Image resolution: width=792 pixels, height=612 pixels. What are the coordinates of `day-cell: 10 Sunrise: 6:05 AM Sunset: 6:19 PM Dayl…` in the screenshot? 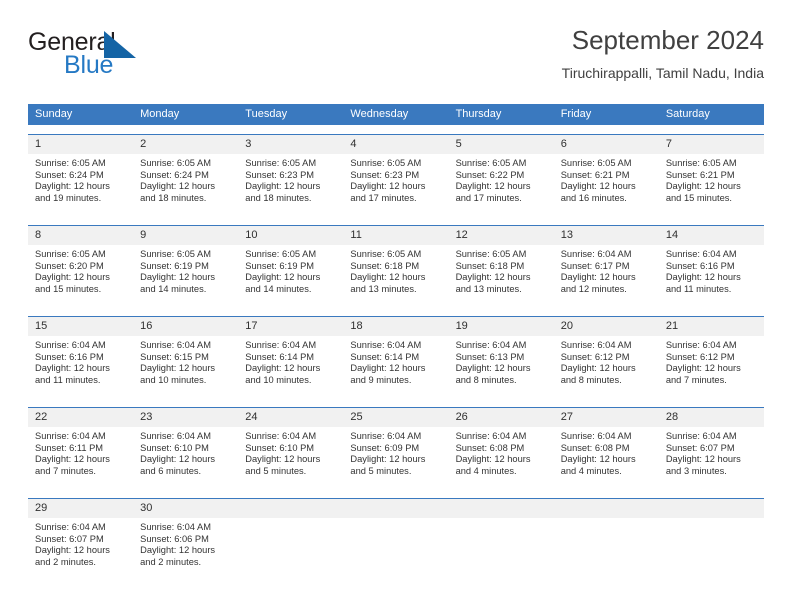 It's located at (291, 266).